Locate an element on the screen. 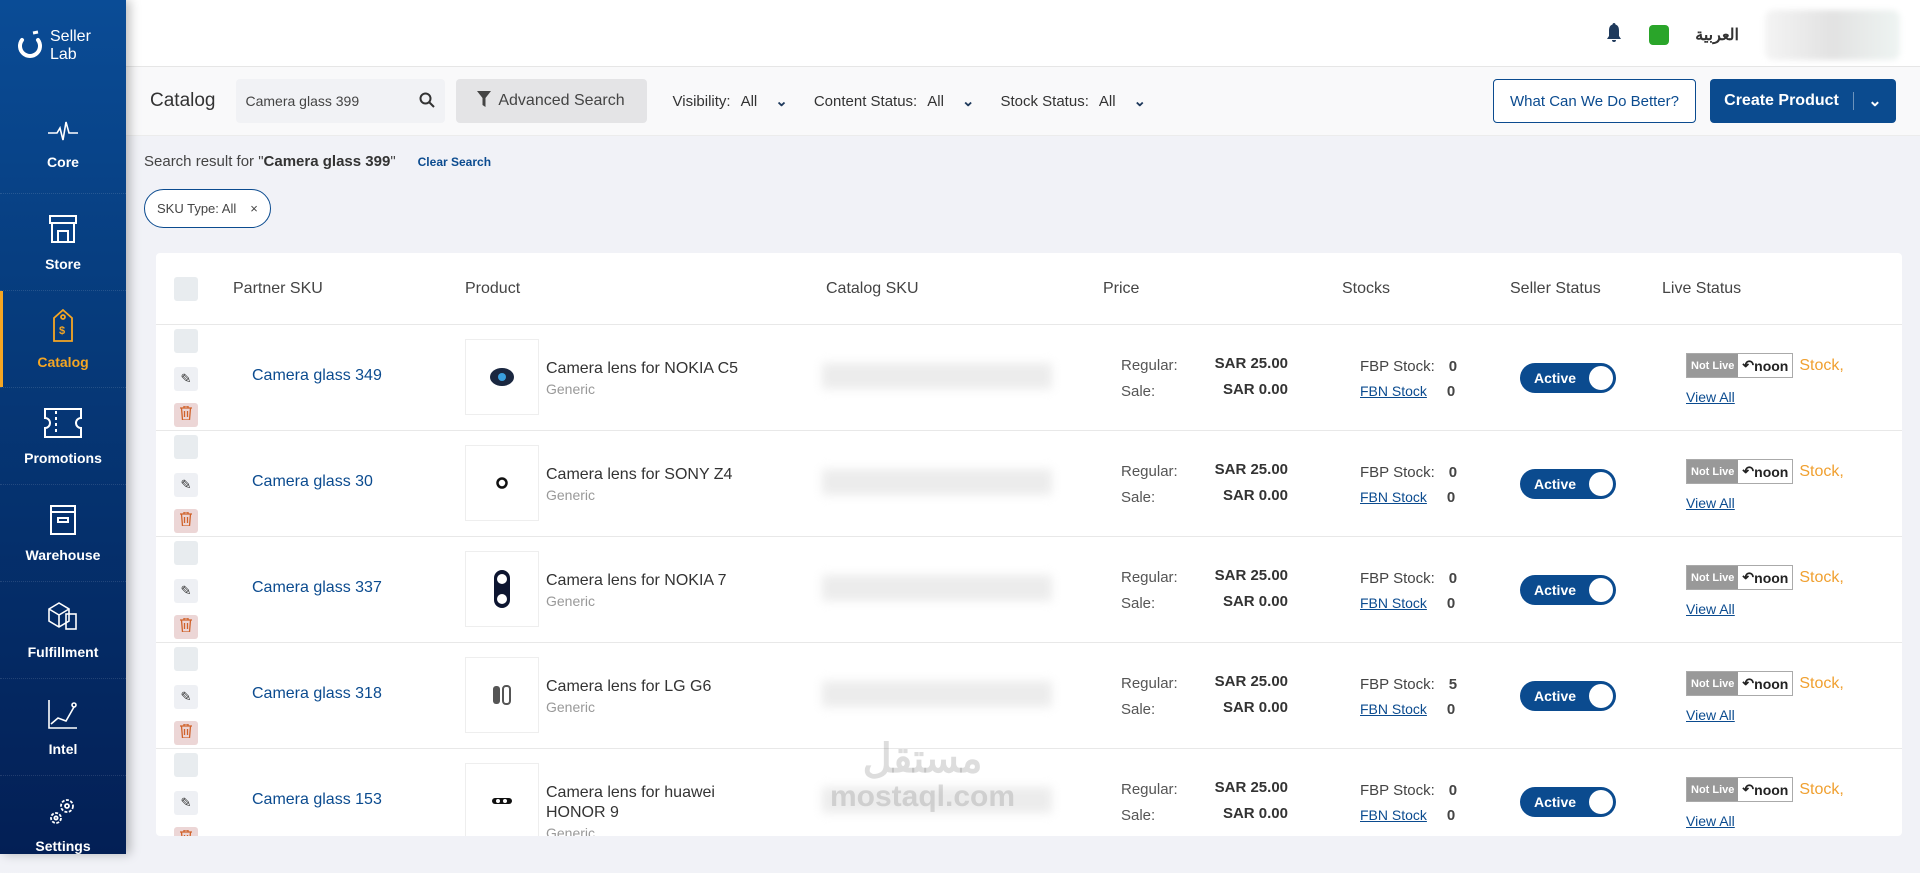 This screenshot has width=1920, height=873. column-header: Catalog SKU is located at coordinates (872, 288).